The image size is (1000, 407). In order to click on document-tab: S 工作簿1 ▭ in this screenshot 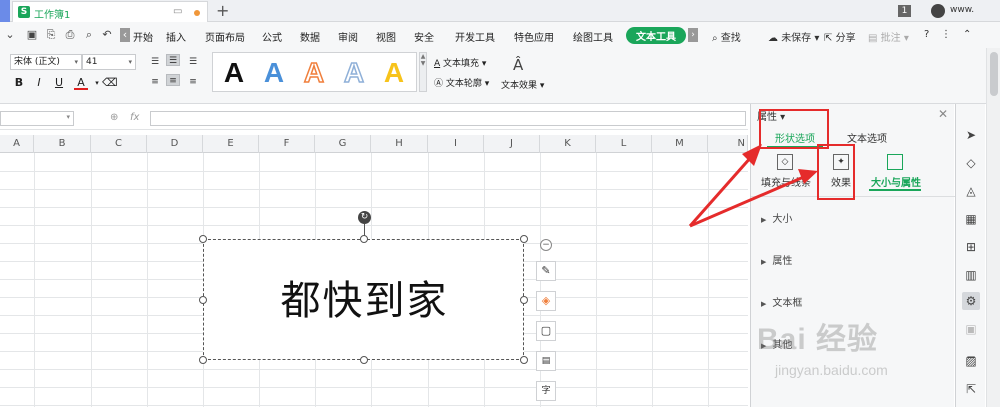, I will do `click(110, 11)`.